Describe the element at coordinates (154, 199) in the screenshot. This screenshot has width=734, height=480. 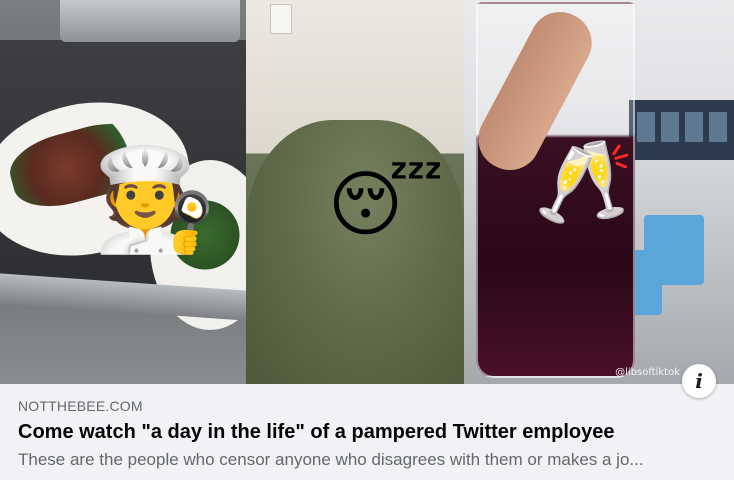
I see `chef-emoji-icon: 🧑‍🍳` at that location.